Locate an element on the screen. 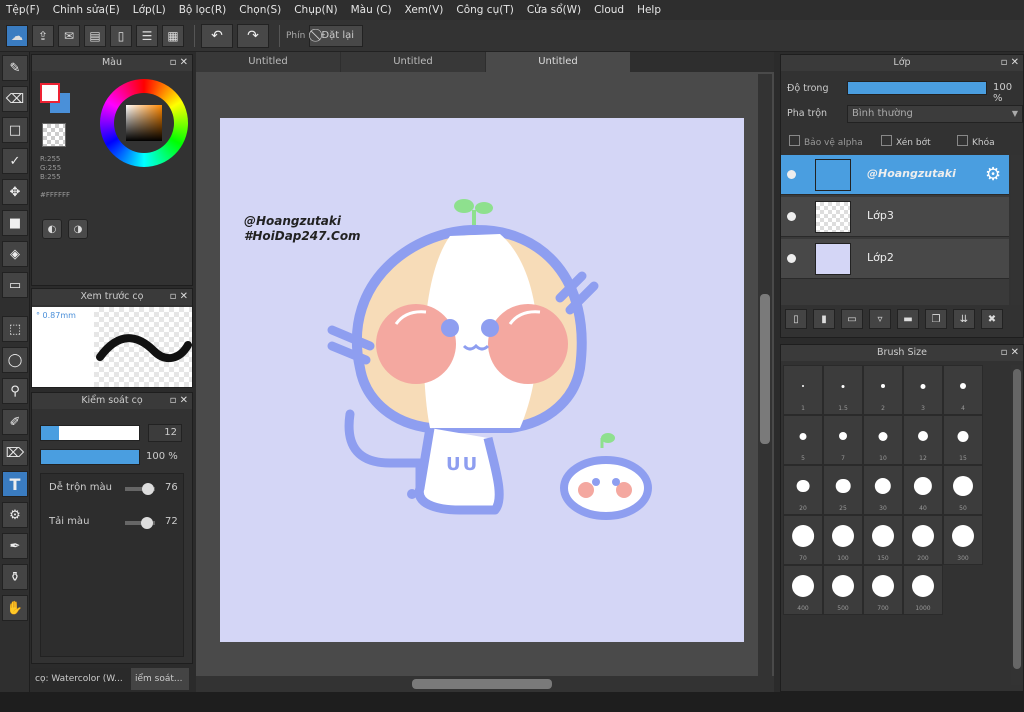 The height and width of the screenshot is (712, 1024). mix-slider is located at coordinates (140, 489).